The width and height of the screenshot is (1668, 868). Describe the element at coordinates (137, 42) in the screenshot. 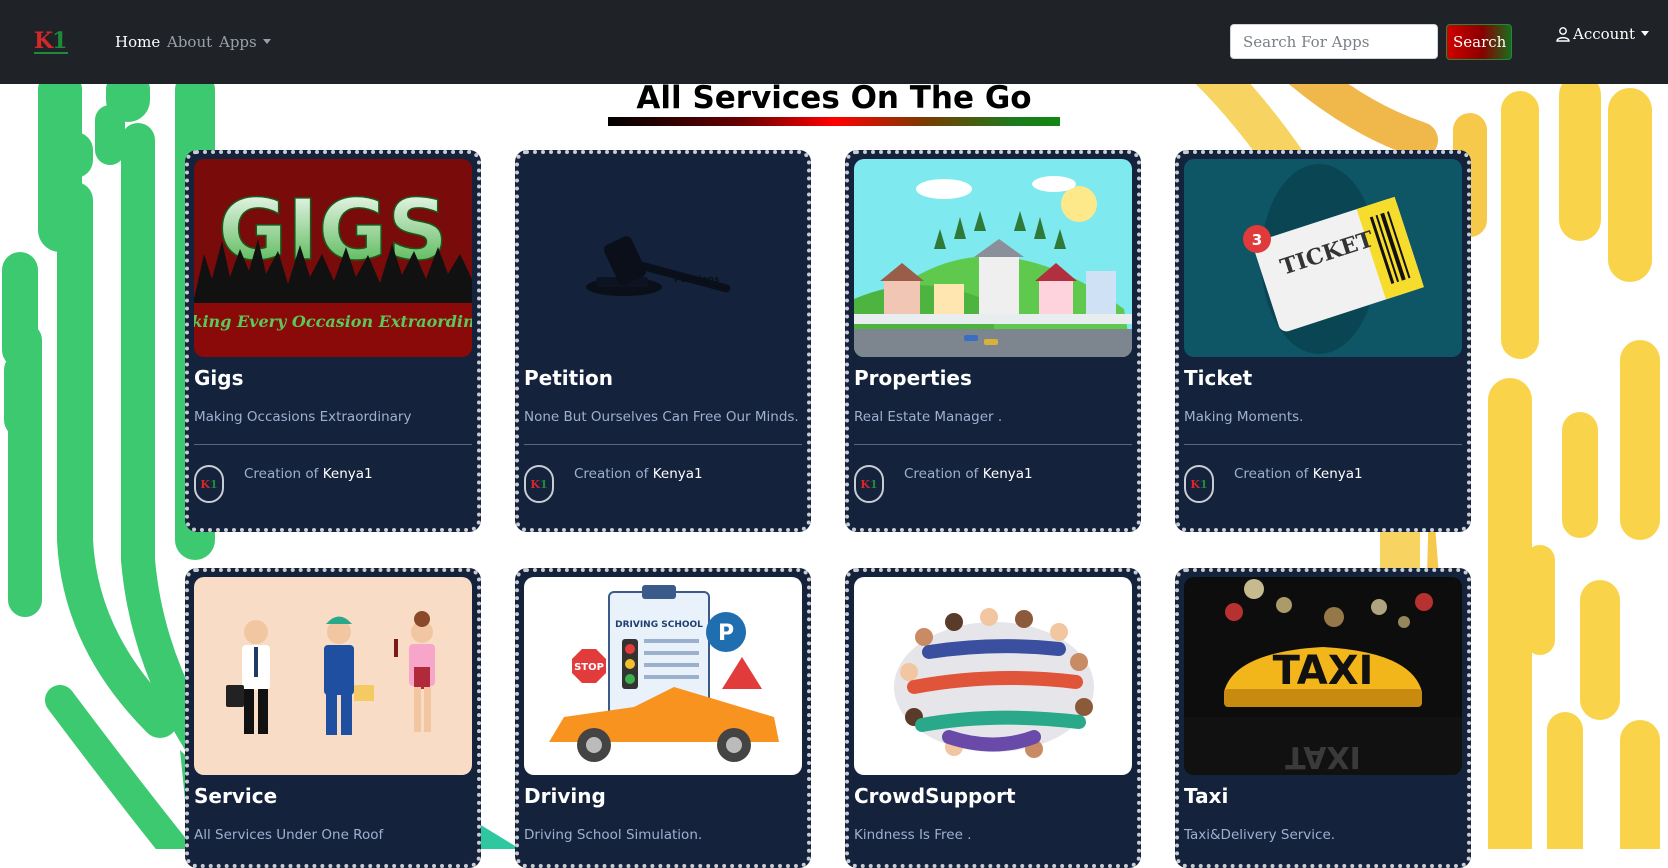

I see `nav-home: Home` at that location.